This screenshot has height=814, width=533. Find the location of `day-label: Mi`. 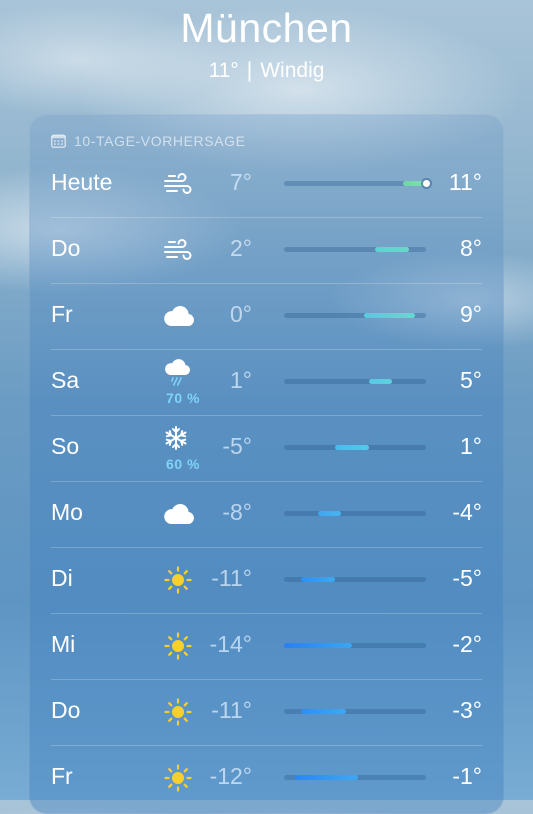

day-label: Mi is located at coordinates (63, 644).